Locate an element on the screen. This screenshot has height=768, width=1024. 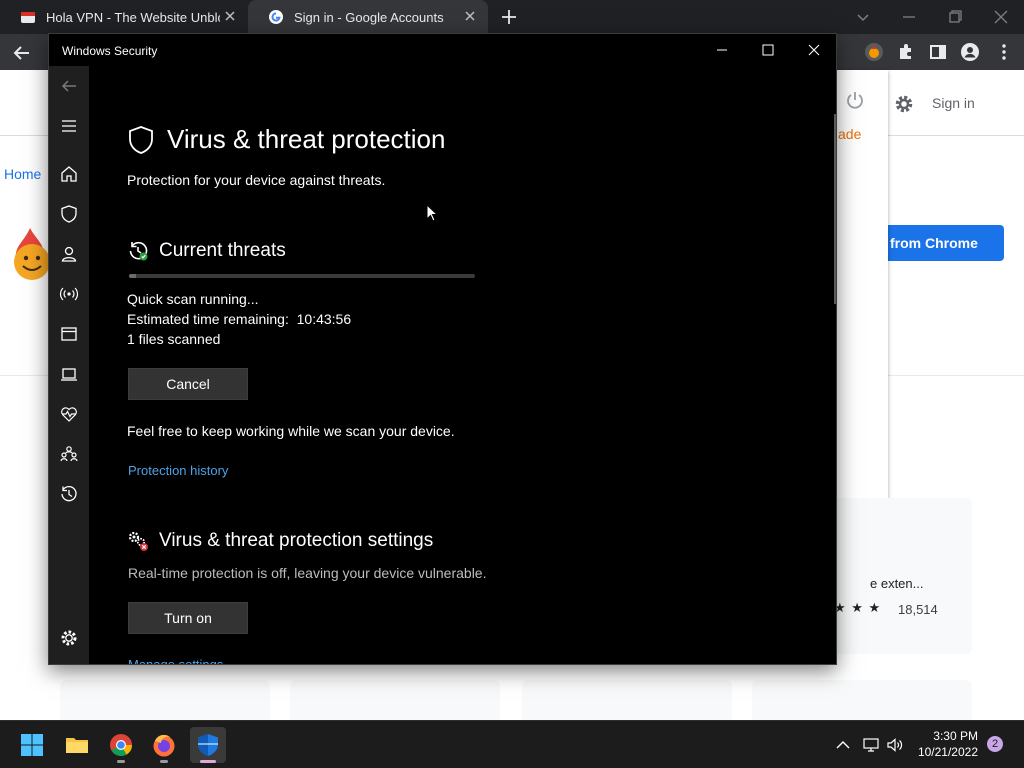
page-heading: Virus & threat protection is located at coordinates (286, 139).